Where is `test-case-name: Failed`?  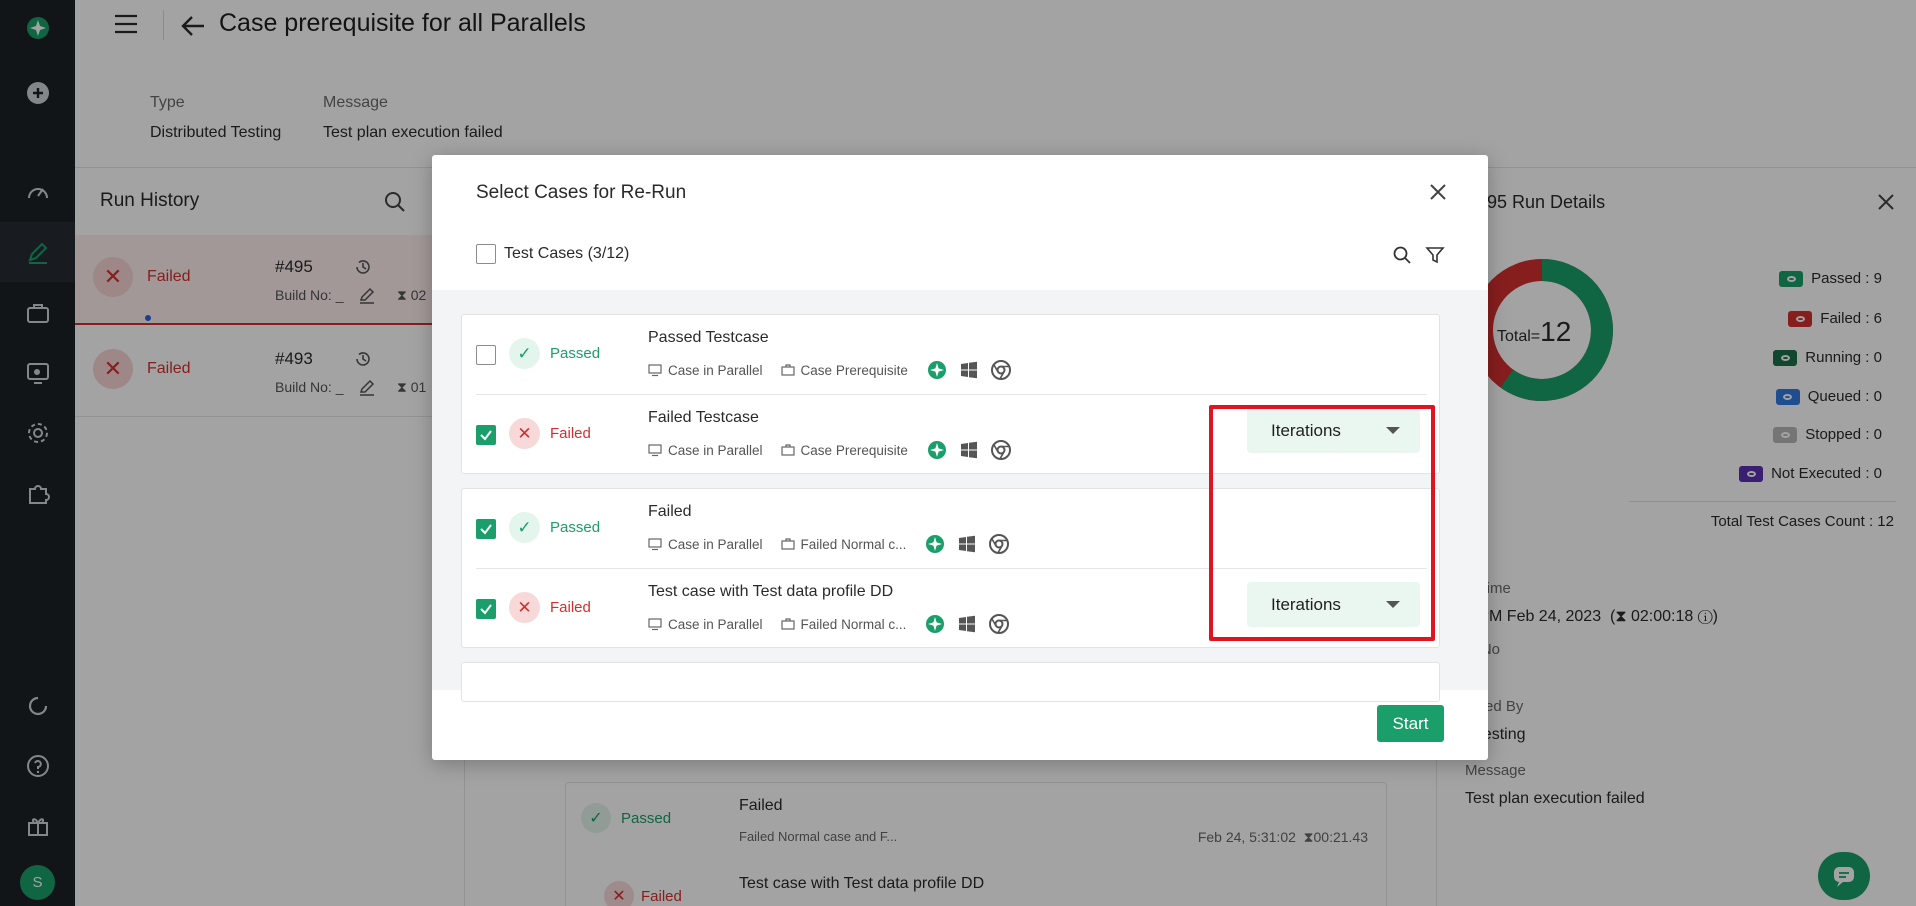
test-case-name: Failed is located at coordinates (670, 511).